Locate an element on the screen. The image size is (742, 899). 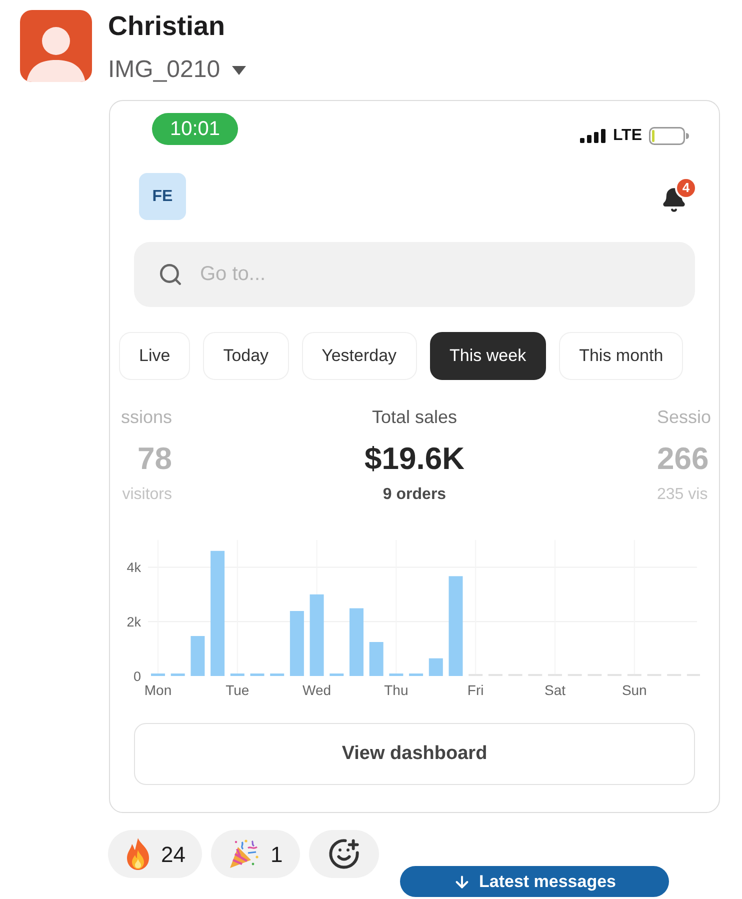
initials-avatar: FE is located at coordinates (162, 196).